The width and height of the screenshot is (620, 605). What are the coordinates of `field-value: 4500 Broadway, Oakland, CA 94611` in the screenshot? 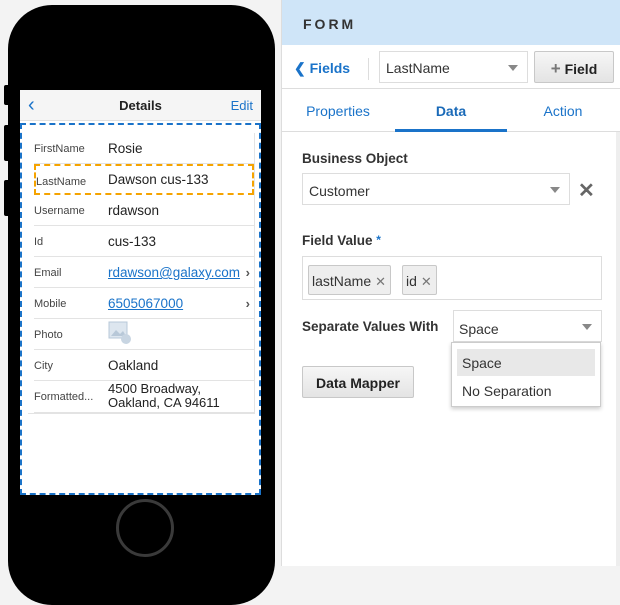 It's located at (164, 396).